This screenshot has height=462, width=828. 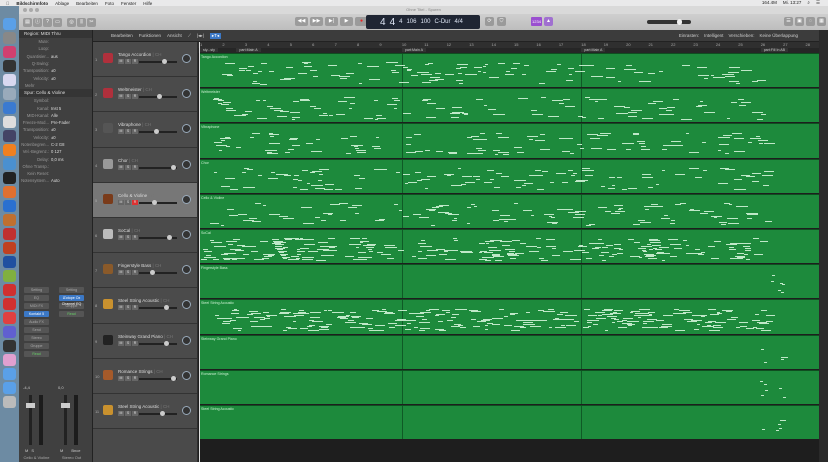 What do you see at coordinates (189, 35) in the screenshot?
I see `automation-icon: ⟋` at bounding box center [189, 35].